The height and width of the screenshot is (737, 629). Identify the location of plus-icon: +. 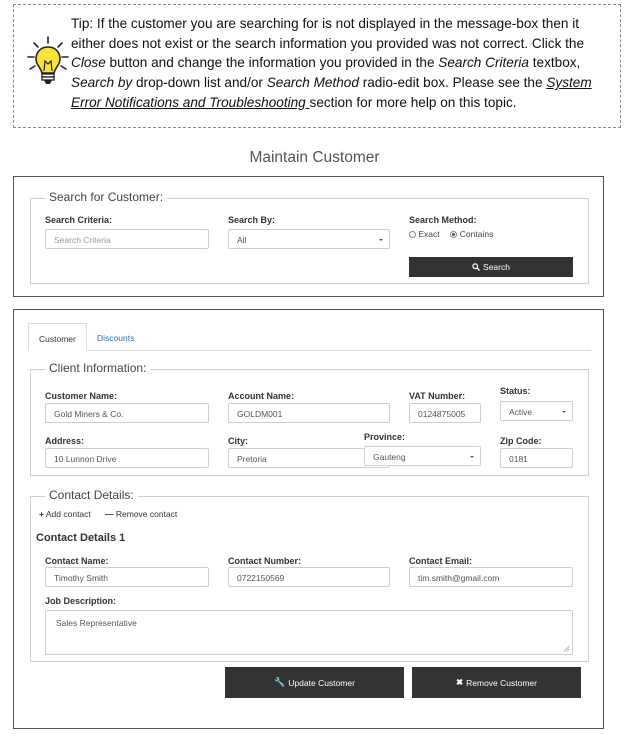
(41, 514).